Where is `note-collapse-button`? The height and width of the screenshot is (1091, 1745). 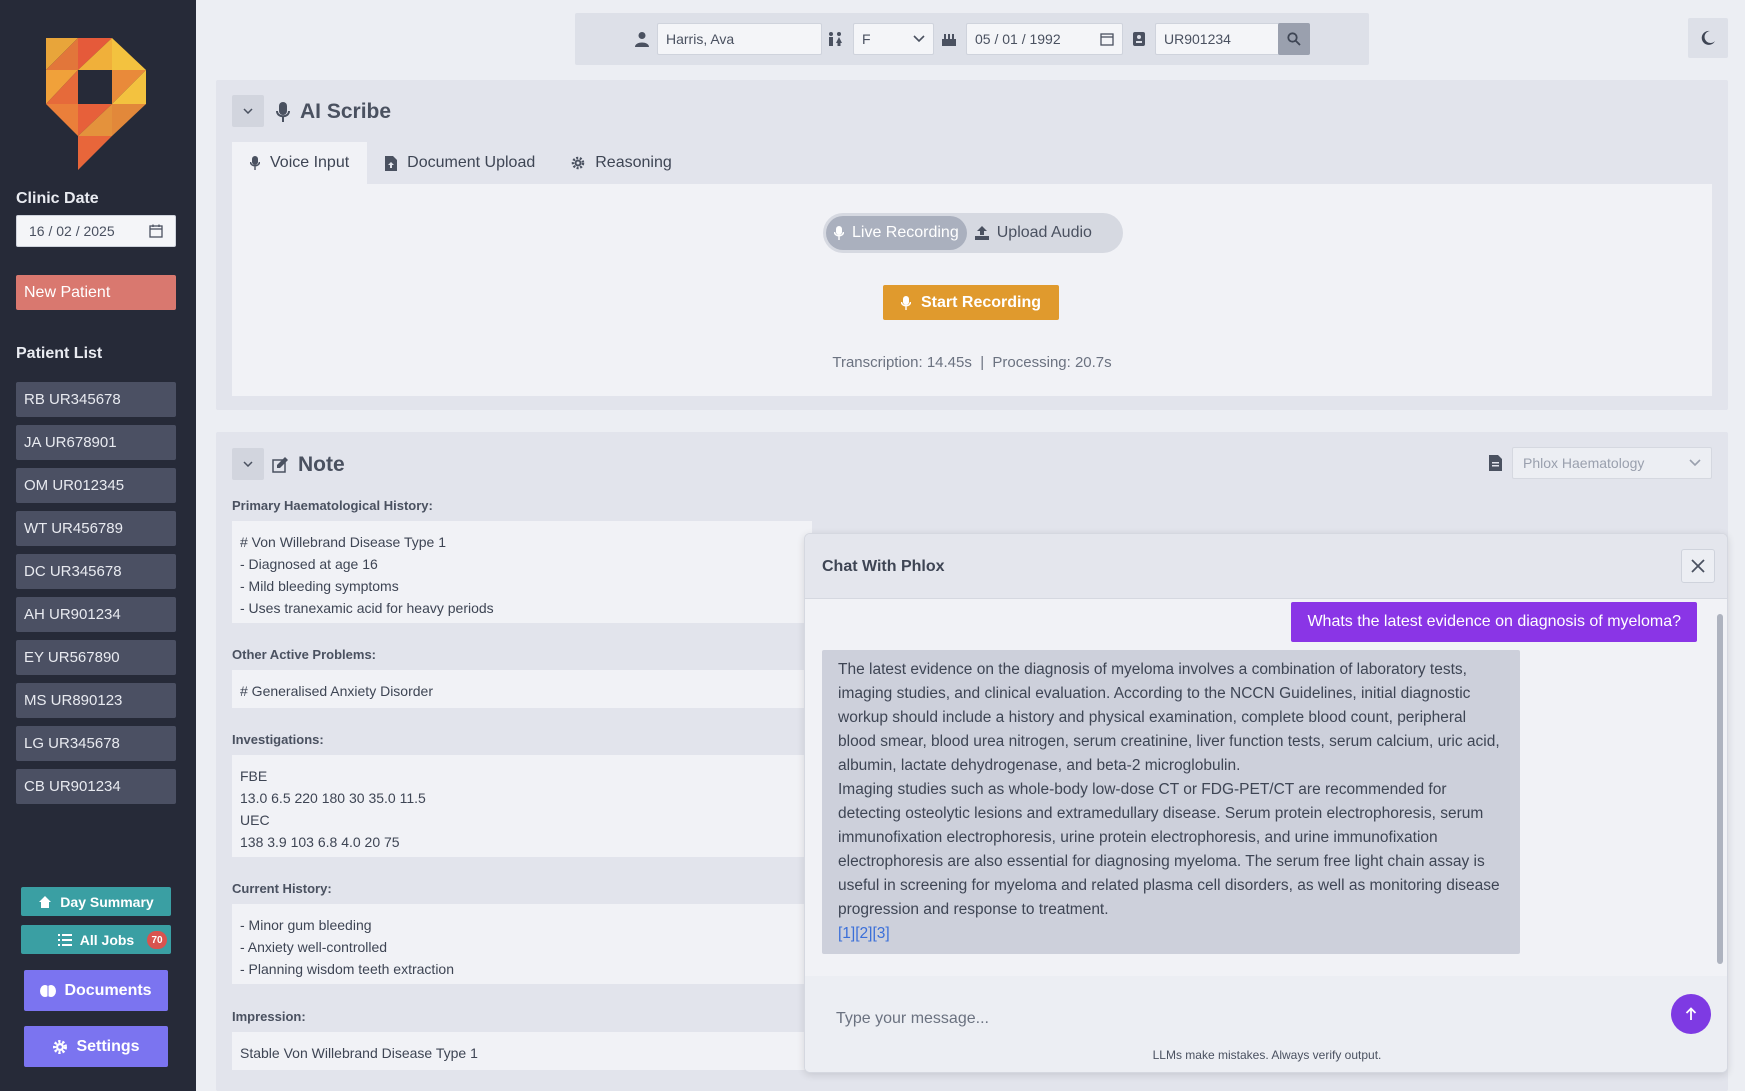 note-collapse-button is located at coordinates (248, 464).